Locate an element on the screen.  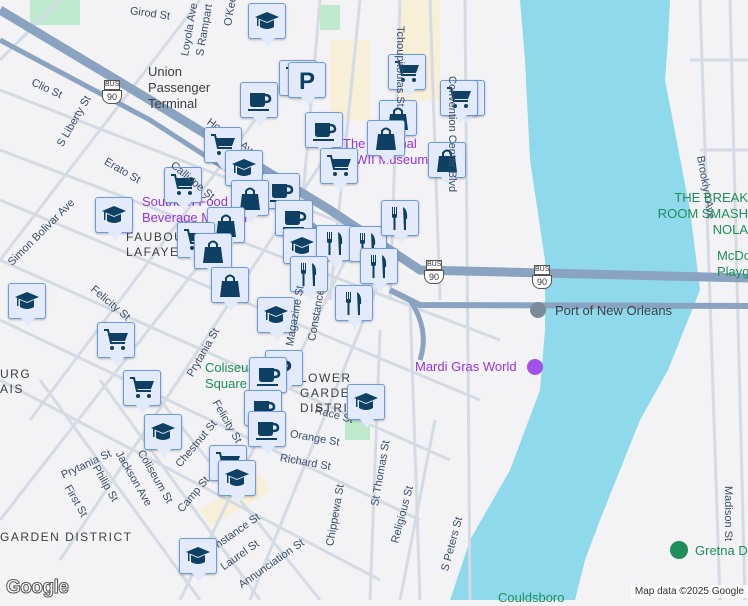
place-couldsboro: Couldsboro is located at coordinates (531, 597).